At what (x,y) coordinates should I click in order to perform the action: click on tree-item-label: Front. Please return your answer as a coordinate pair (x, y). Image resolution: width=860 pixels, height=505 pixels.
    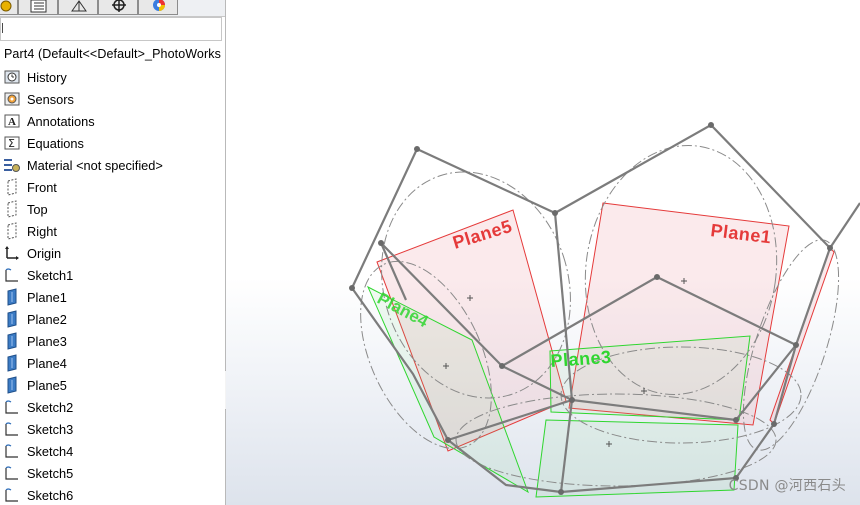
    Looking at the image, I should click on (42, 187).